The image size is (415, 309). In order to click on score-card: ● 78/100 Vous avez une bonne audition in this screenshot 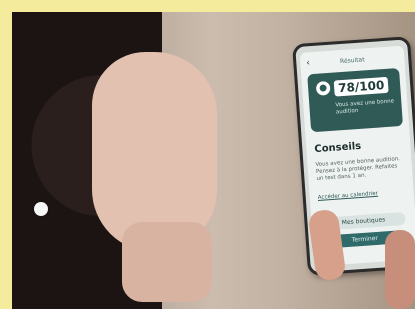, I will do `click(355, 100)`.